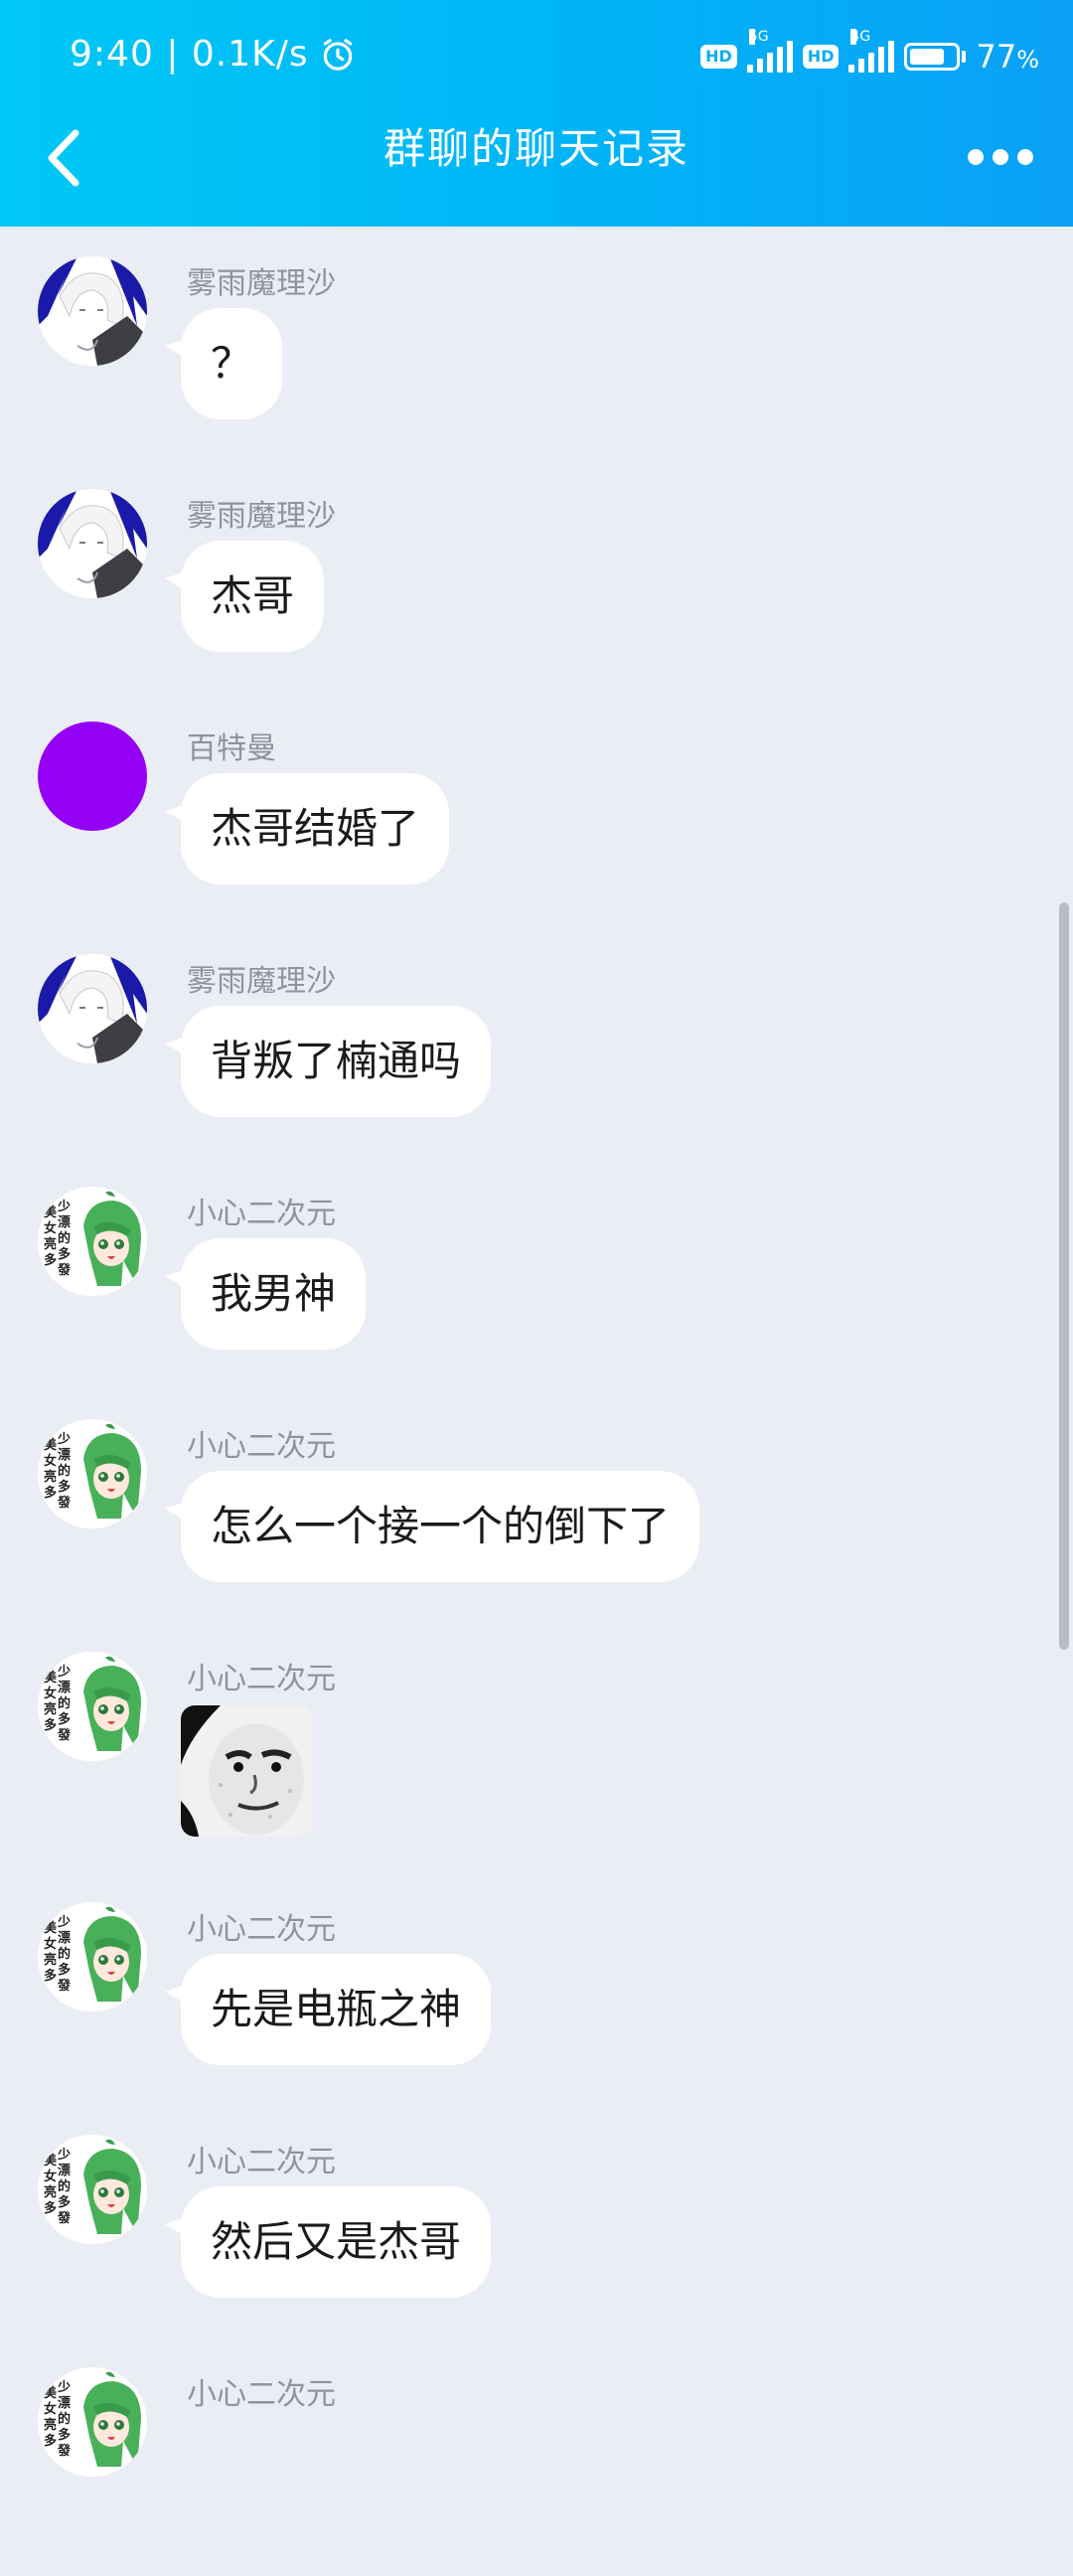 This screenshot has width=1073, height=2576. I want to click on signal-4g-icon: 4G, so click(871, 51).